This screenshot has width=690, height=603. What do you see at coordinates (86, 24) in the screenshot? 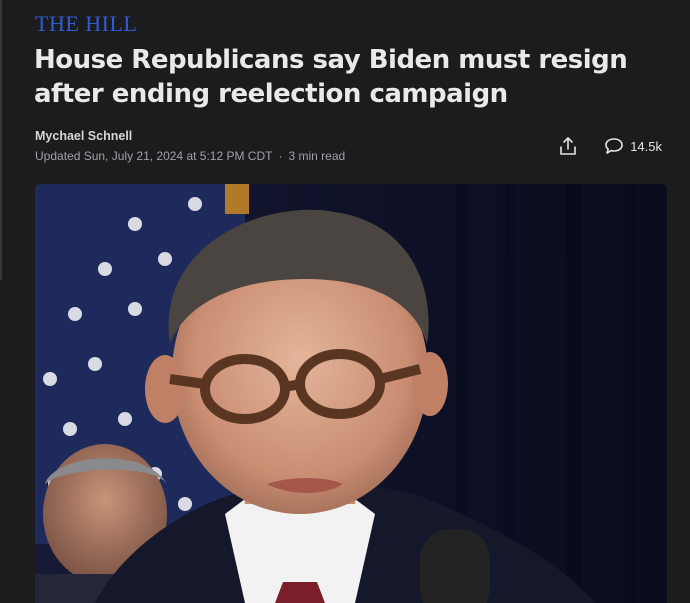
I see `publication-logo: THE HILL` at bounding box center [86, 24].